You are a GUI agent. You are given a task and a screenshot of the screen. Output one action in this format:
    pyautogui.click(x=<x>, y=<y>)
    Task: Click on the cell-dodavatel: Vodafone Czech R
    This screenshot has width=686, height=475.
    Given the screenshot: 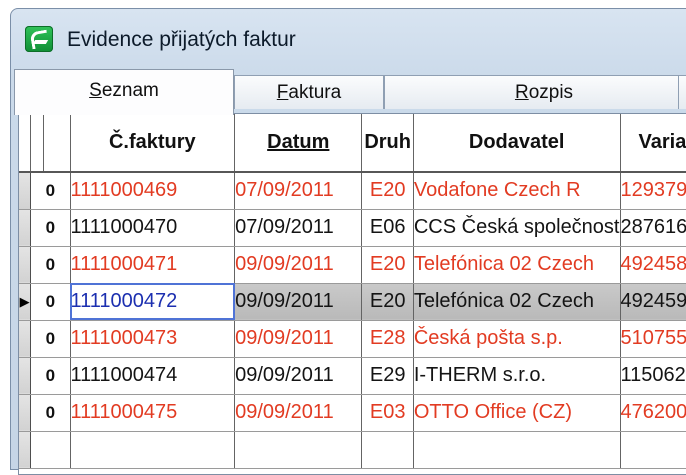 What is the action you would take?
    pyautogui.click(x=517, y=191)
    